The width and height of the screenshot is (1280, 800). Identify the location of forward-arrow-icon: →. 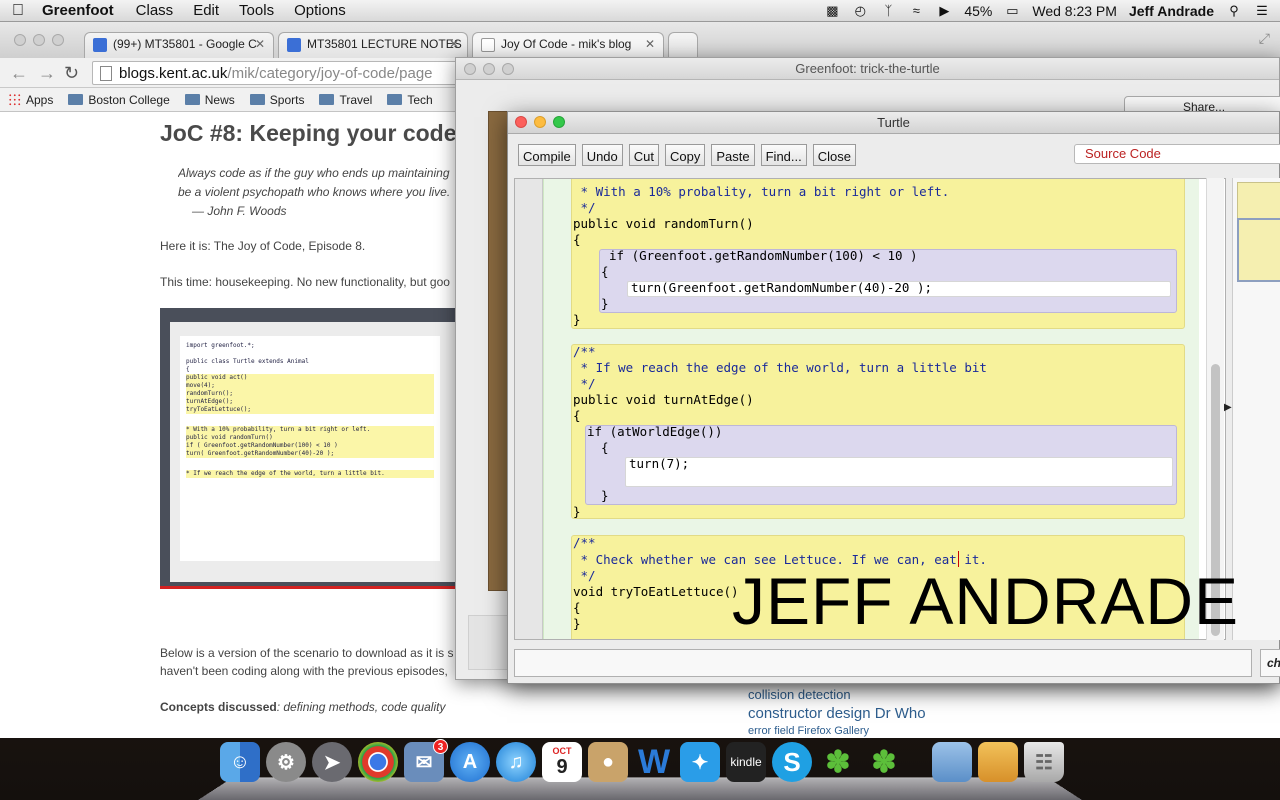
(47, 73).